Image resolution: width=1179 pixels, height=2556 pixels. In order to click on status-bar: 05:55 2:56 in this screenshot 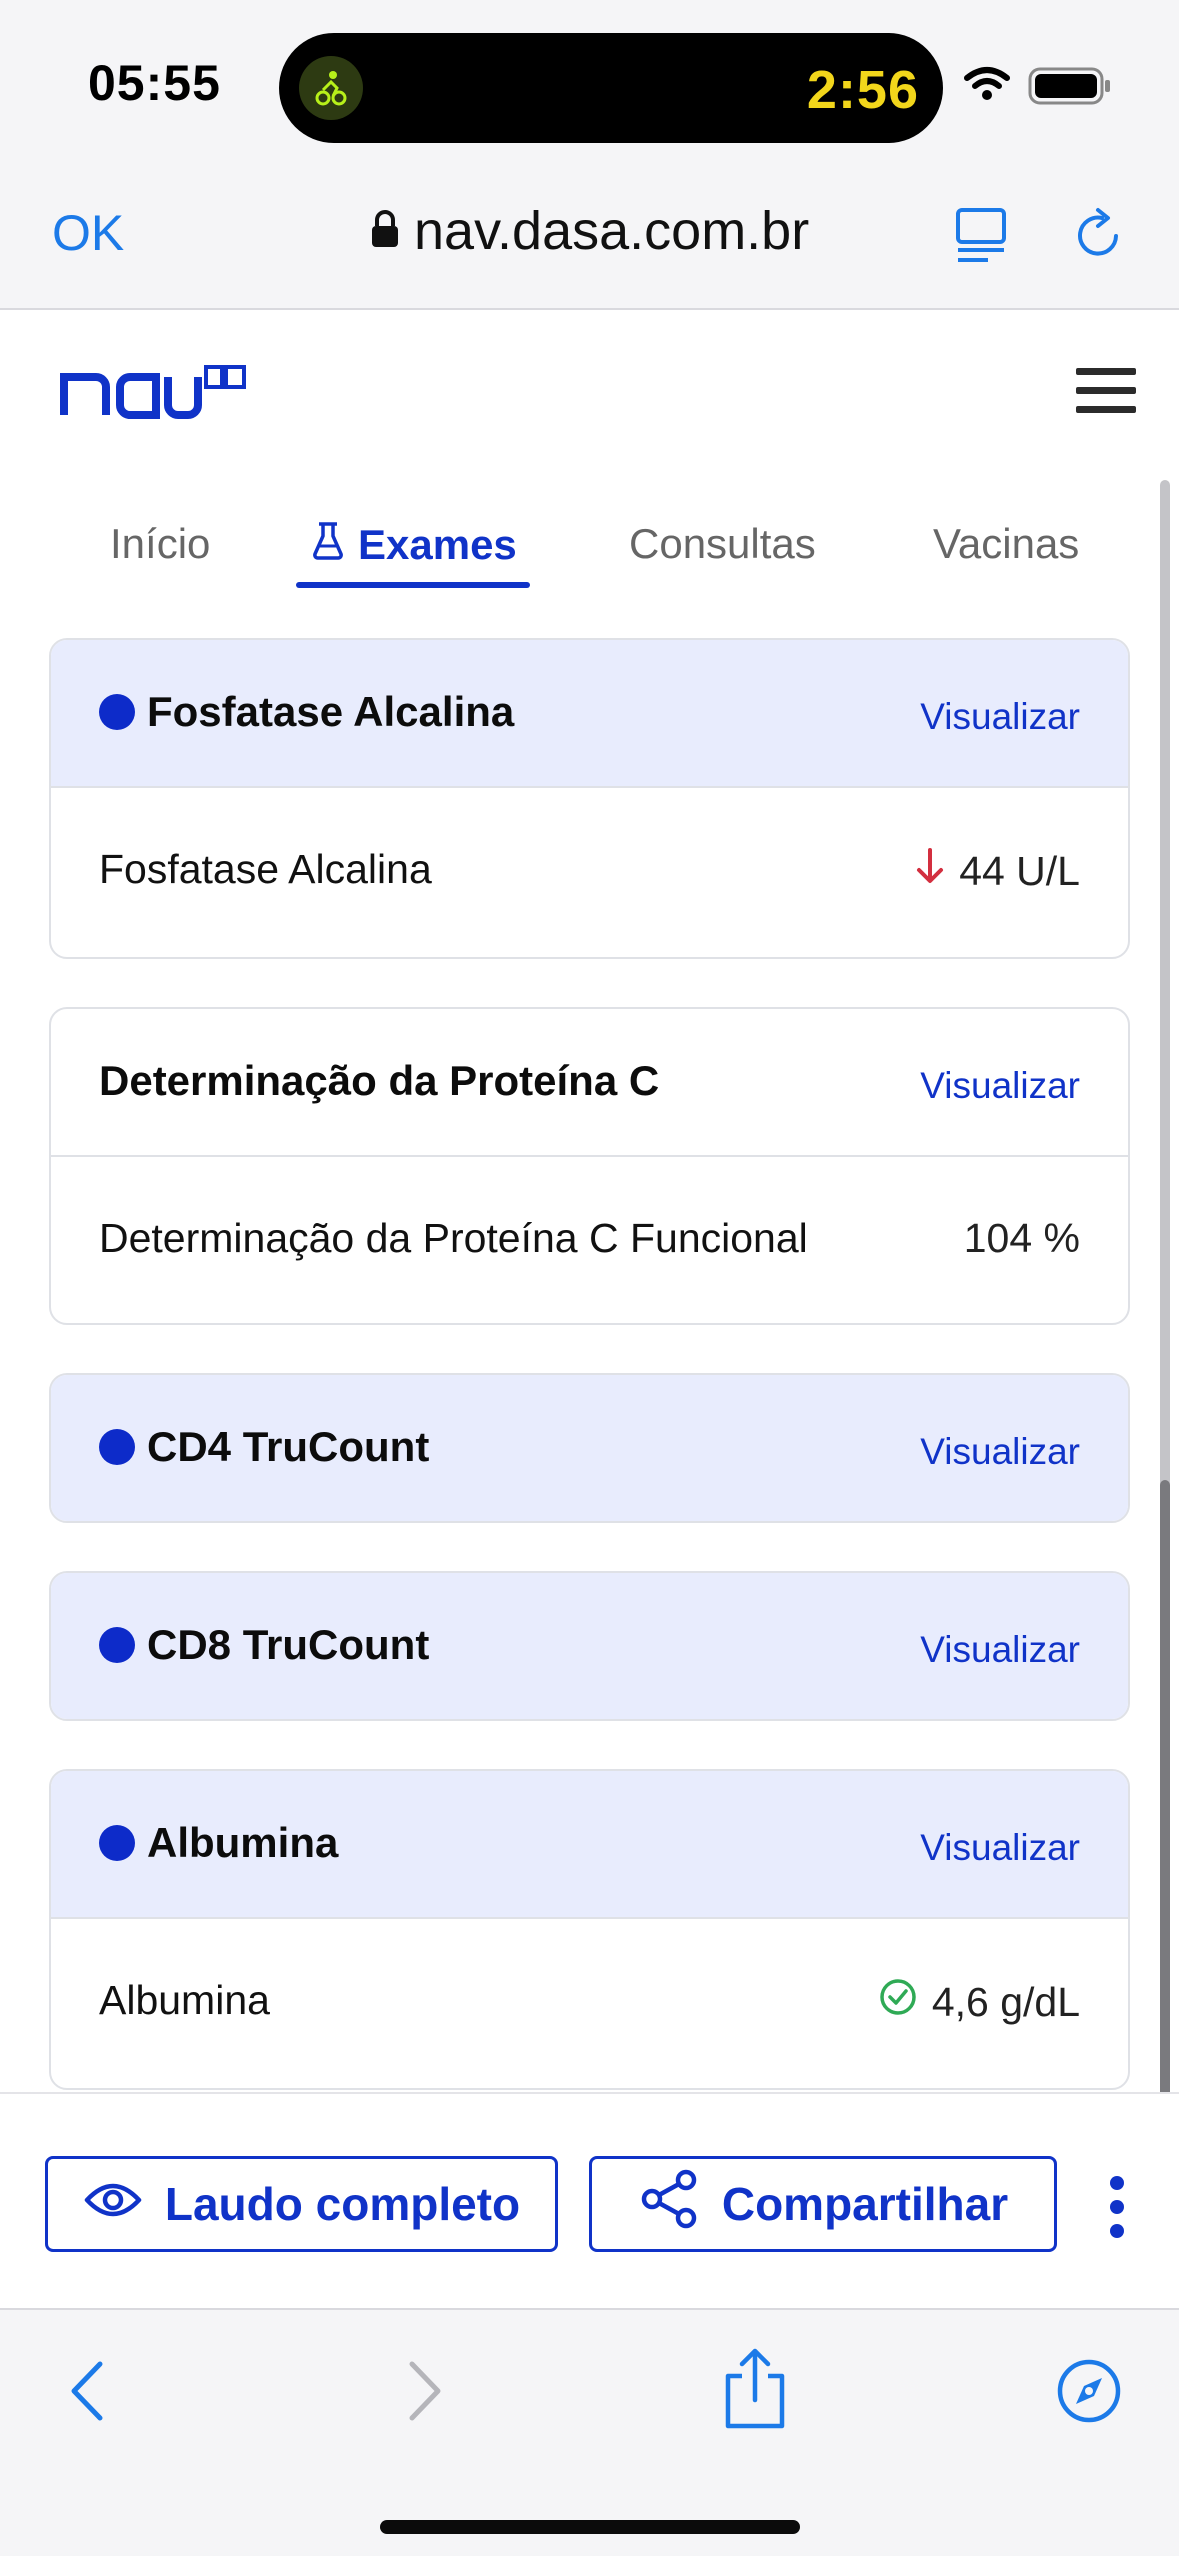, I will do `click(589, 85)`.